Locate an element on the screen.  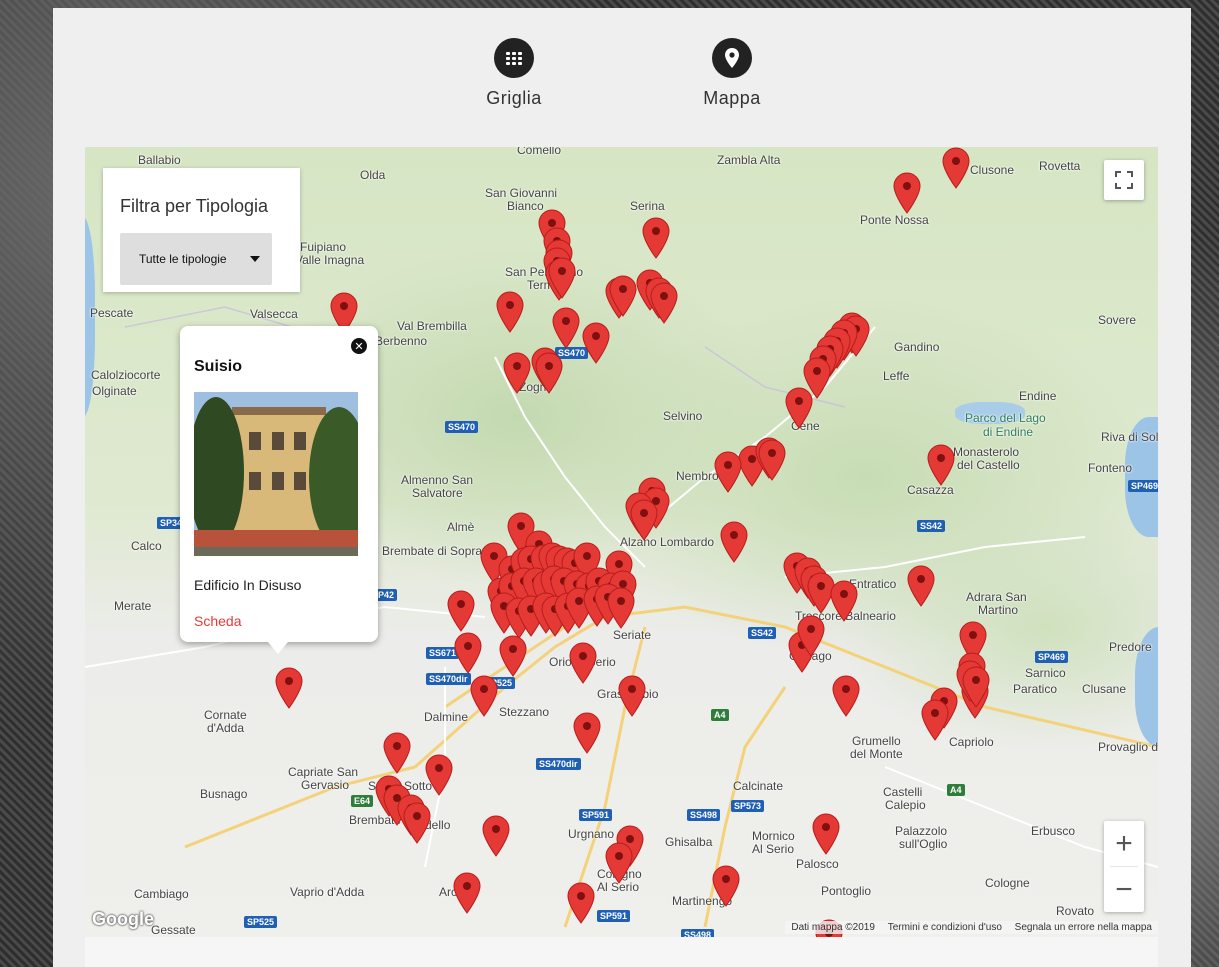
place-label: Serina is located at coordinates (647, 206).